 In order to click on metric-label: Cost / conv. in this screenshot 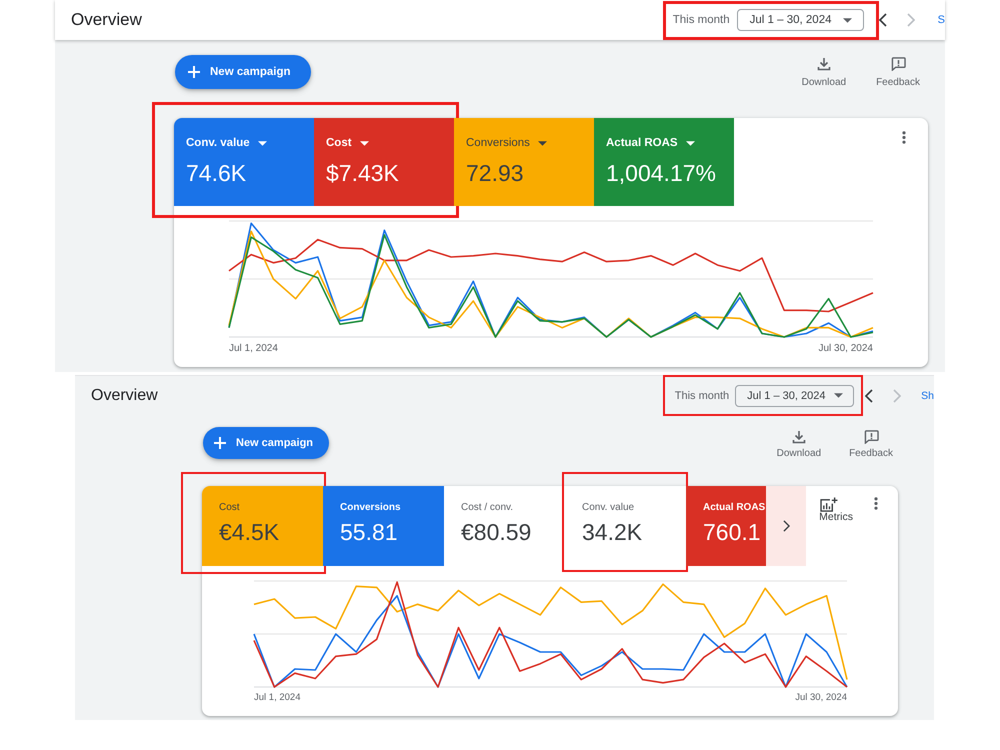, I will do `click(487, 508)`.